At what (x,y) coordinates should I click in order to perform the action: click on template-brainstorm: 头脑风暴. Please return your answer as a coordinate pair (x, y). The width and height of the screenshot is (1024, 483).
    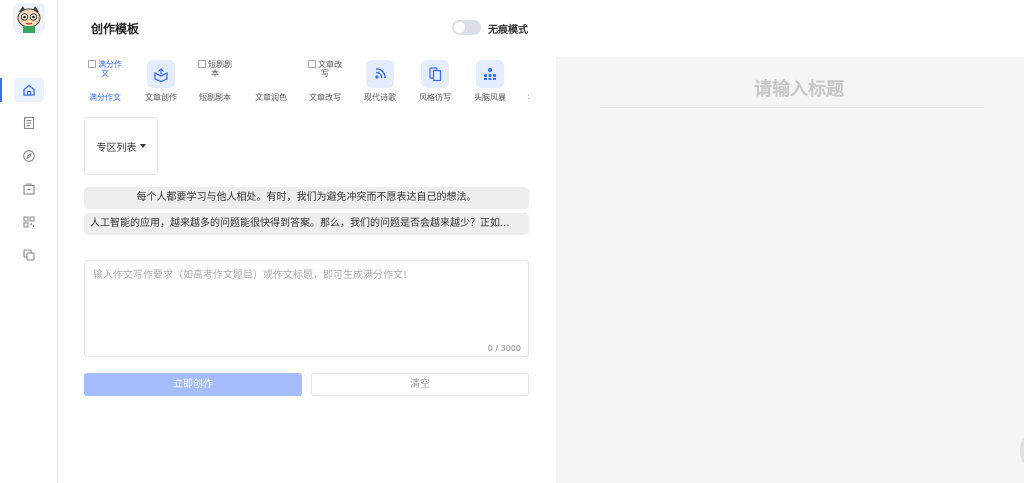
    Looking at the image, I should click on (490, 81).